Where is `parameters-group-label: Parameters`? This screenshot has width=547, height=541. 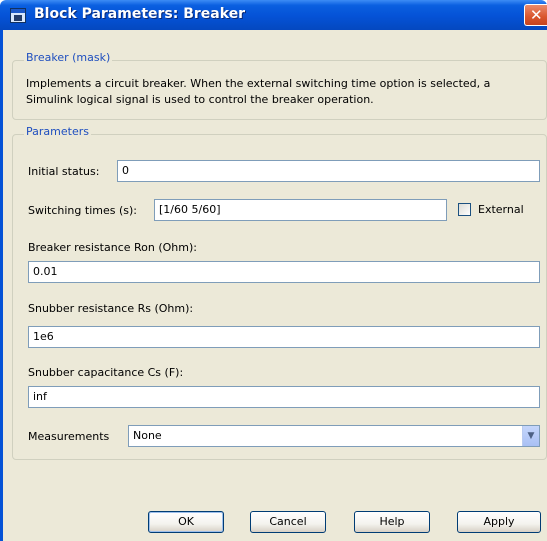
parameters-group-label: Parameters is located at coordinates (57, 131).